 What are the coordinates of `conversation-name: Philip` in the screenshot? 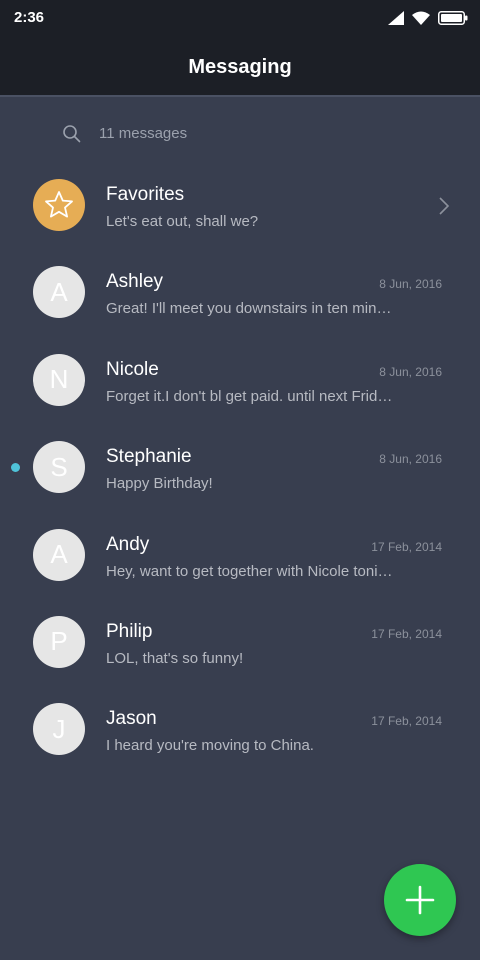 It's located at (129, 631).